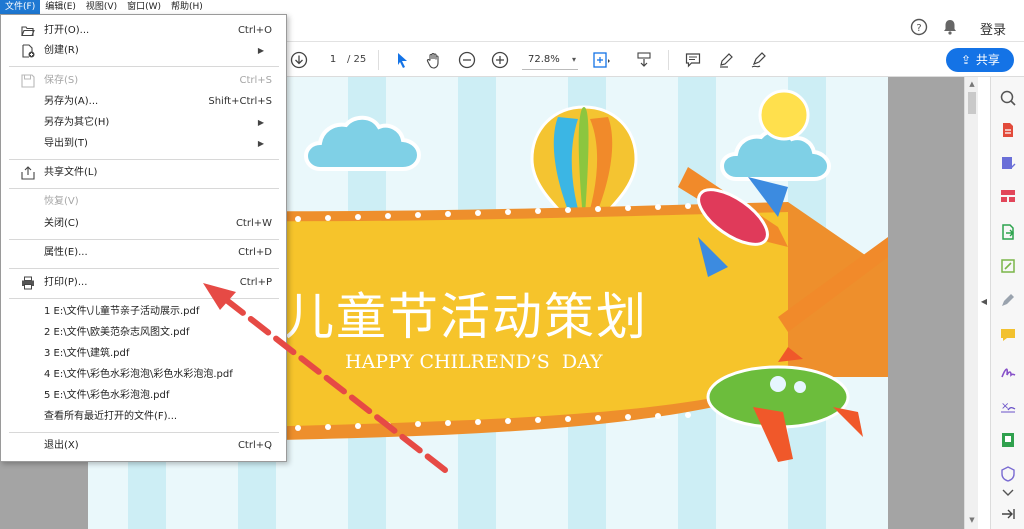  What do you see at coordinates (971, 303) in the screenshot?
I see `vertical-scrollbar: ▲ ▼` at bounding box center [971, 303].